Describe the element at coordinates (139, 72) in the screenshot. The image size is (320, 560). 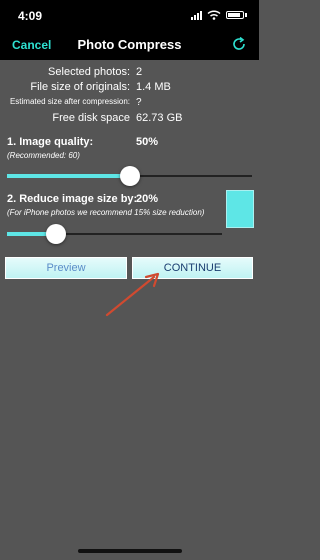
I see `info-value: 2` at that location.